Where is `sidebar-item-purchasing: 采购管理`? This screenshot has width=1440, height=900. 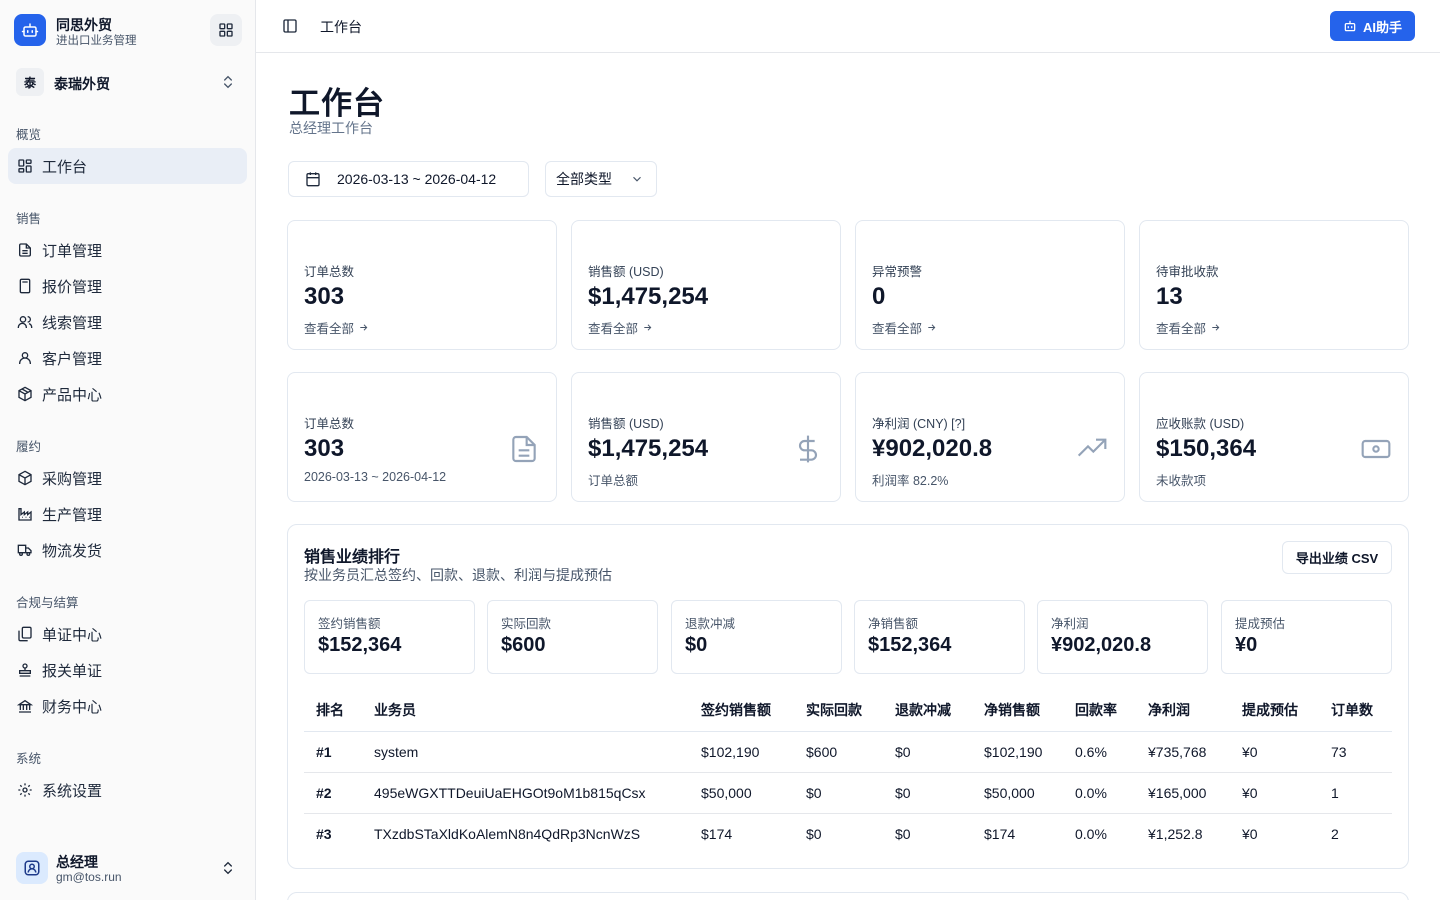
sidebar-item-purchasing: 采购管理 is located at coordinates (127, 478).